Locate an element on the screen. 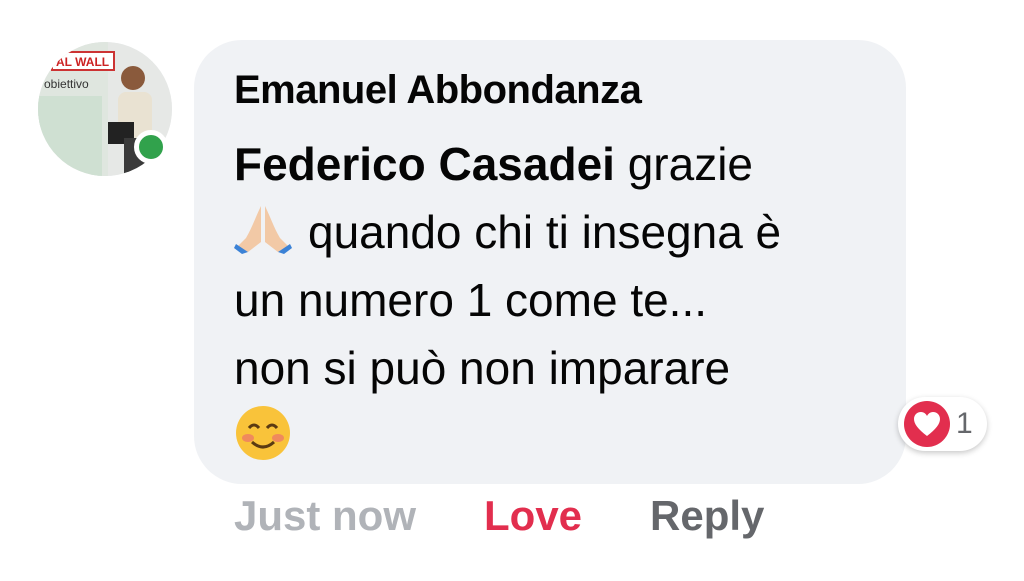 The image size is (1024, 581). timestamp: Just now is located at coordinates (325, 516).